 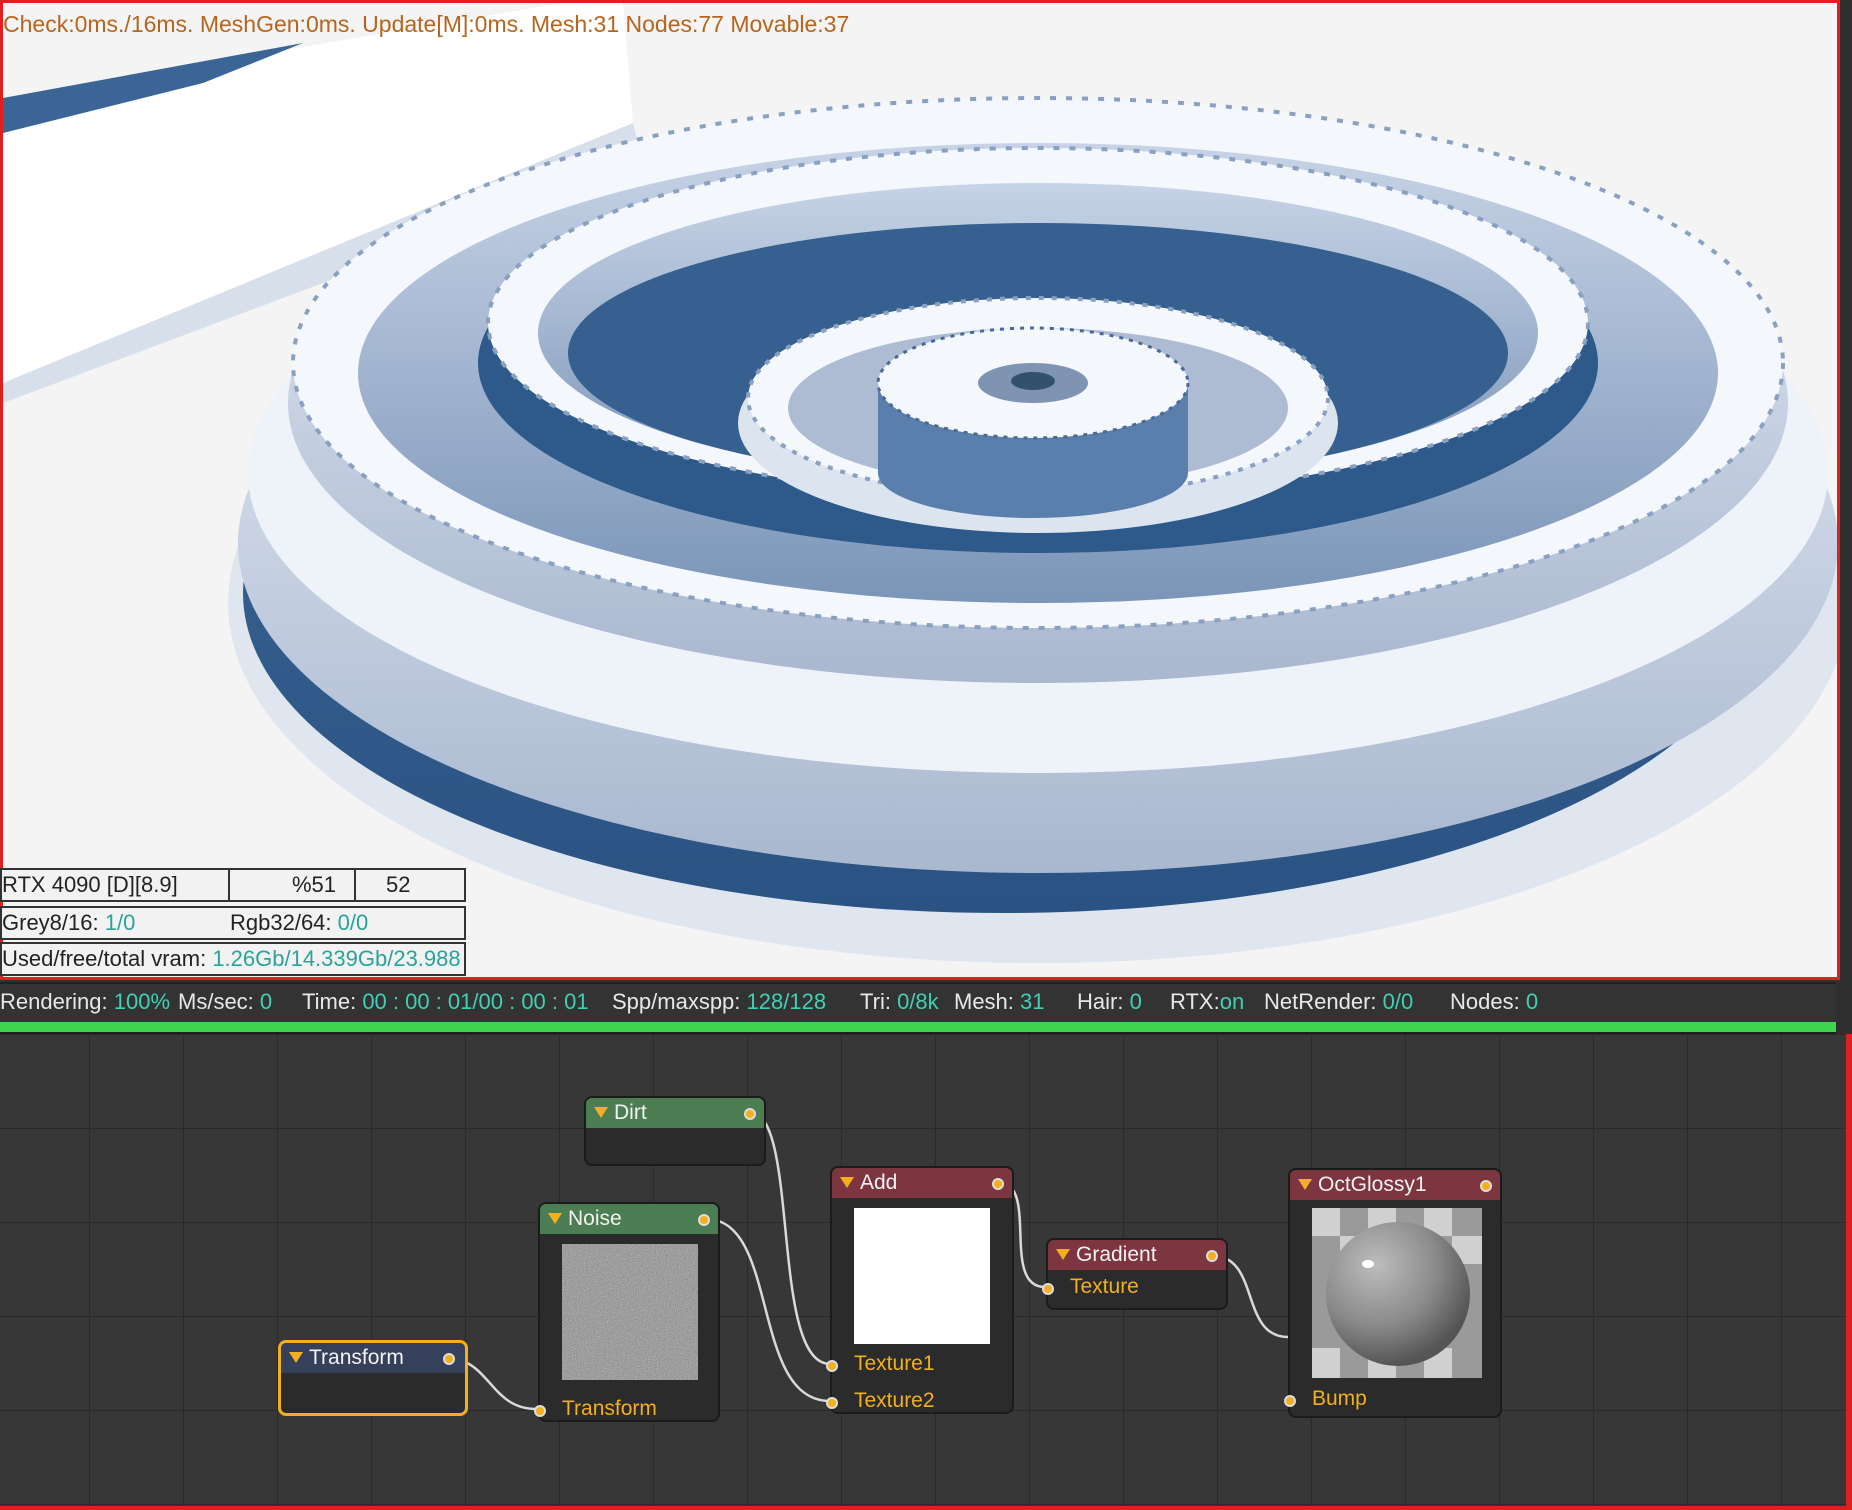 What do you see at coordinates (1372, 1184) in the screenshot?
I see `octglossy-node-title: OctGlossy1` at bounding box center [1372, 1184].